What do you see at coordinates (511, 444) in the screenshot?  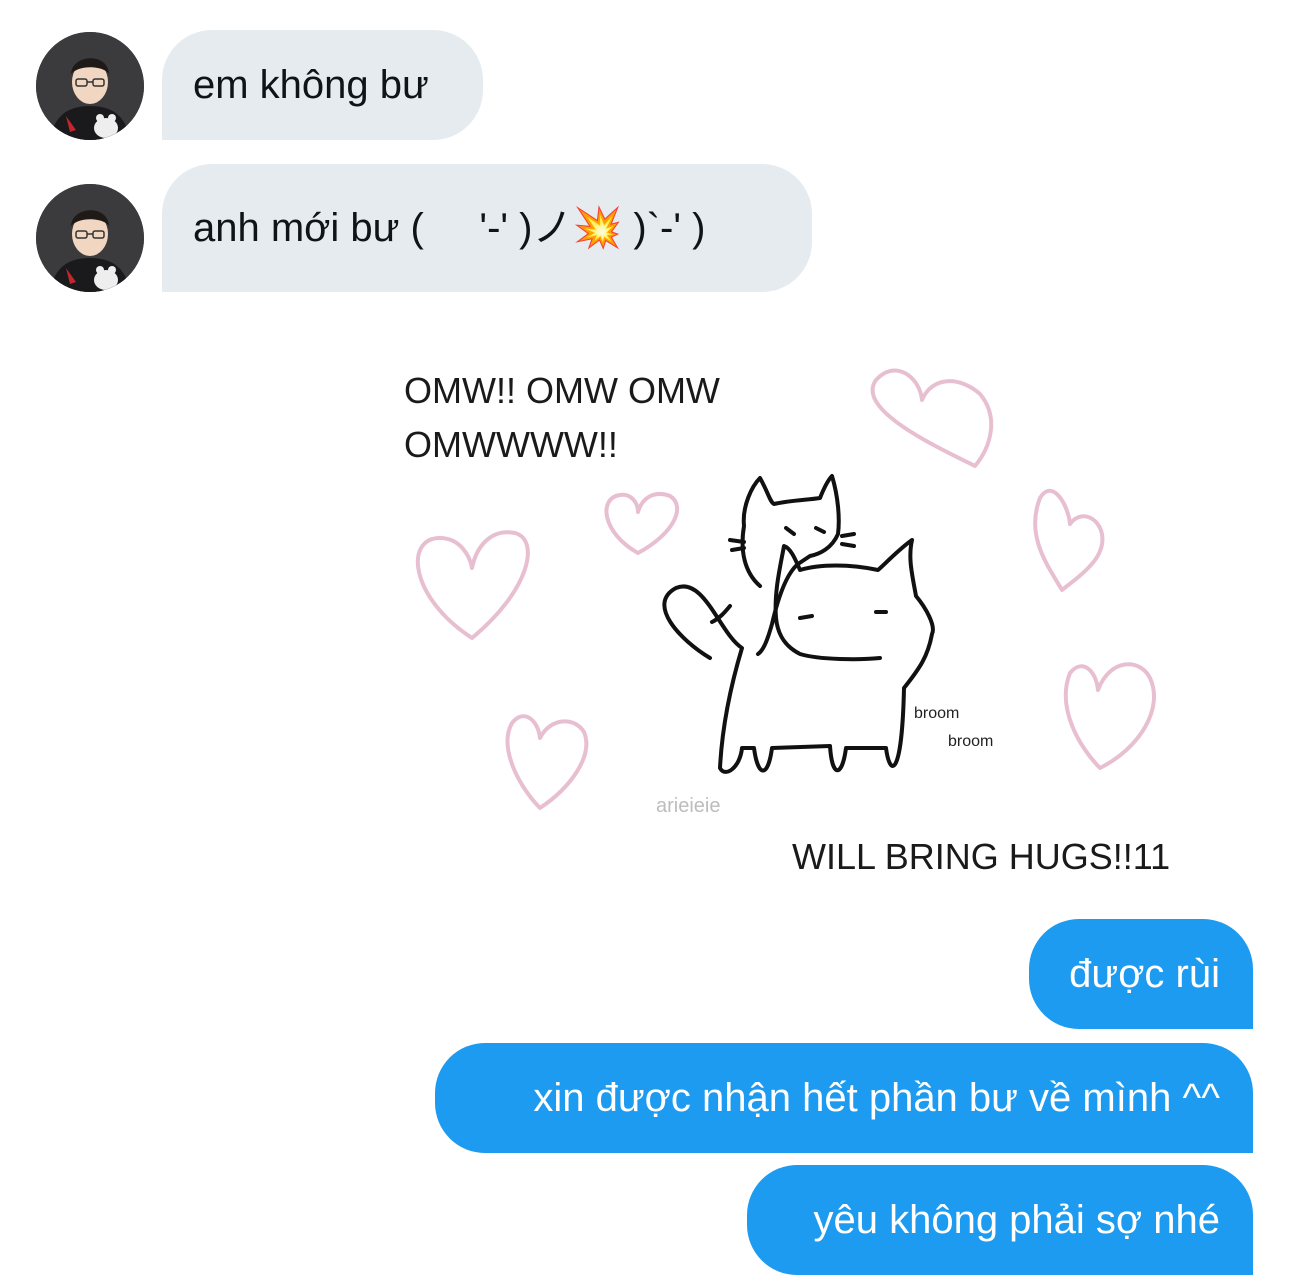 I see `image-headline: OMWWWW!!` at bounding box center [511, 444].